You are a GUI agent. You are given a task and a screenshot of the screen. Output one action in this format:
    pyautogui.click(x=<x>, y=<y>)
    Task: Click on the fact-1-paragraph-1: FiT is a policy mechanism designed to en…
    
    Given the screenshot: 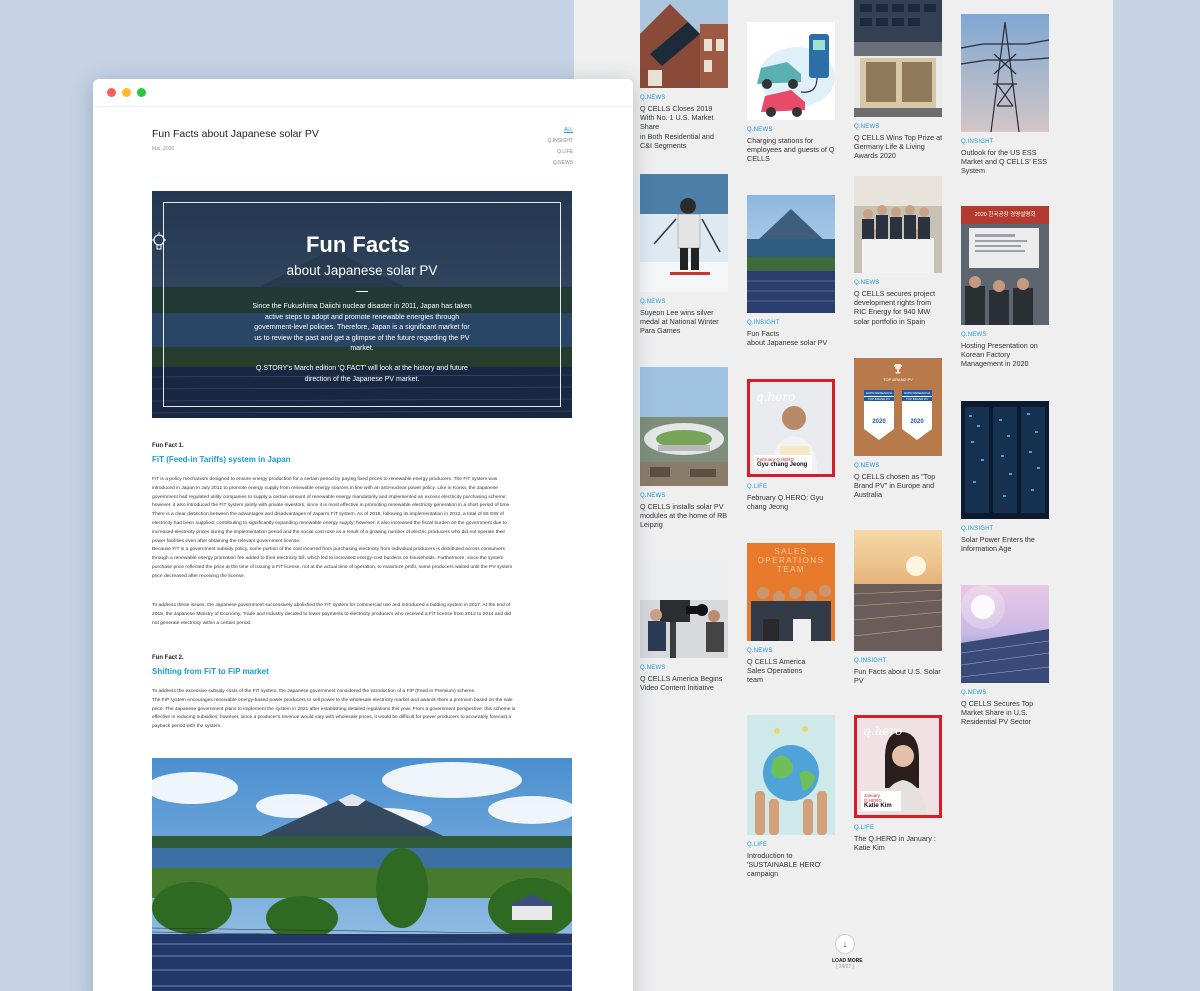 What is the action you would take?
    pyautogui.click(x=332, y=528)
    